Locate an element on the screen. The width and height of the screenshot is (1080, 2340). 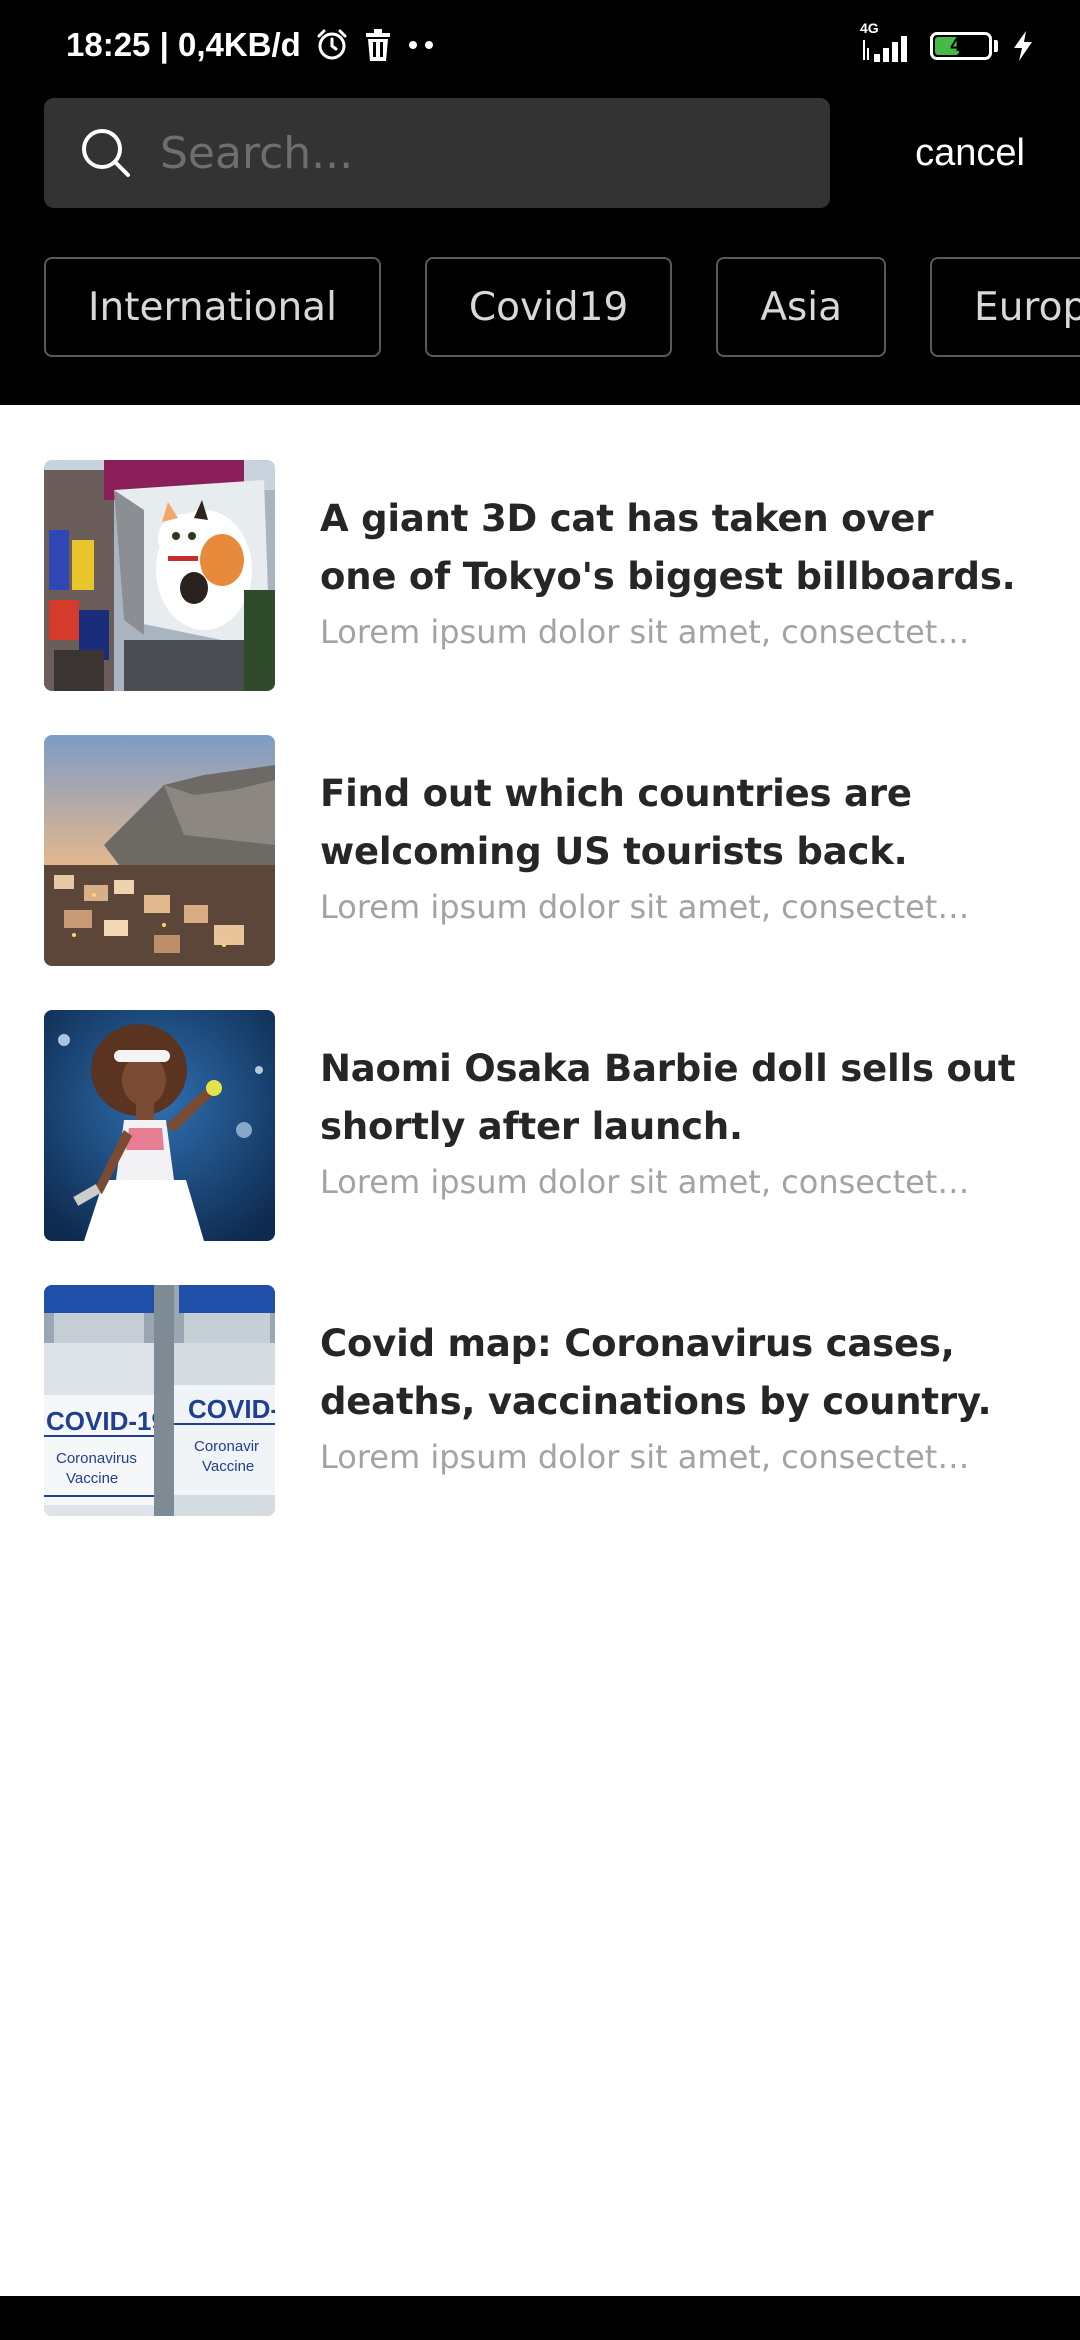
vial-label-left: COVID-19 is located at coordinates (106, 1421).